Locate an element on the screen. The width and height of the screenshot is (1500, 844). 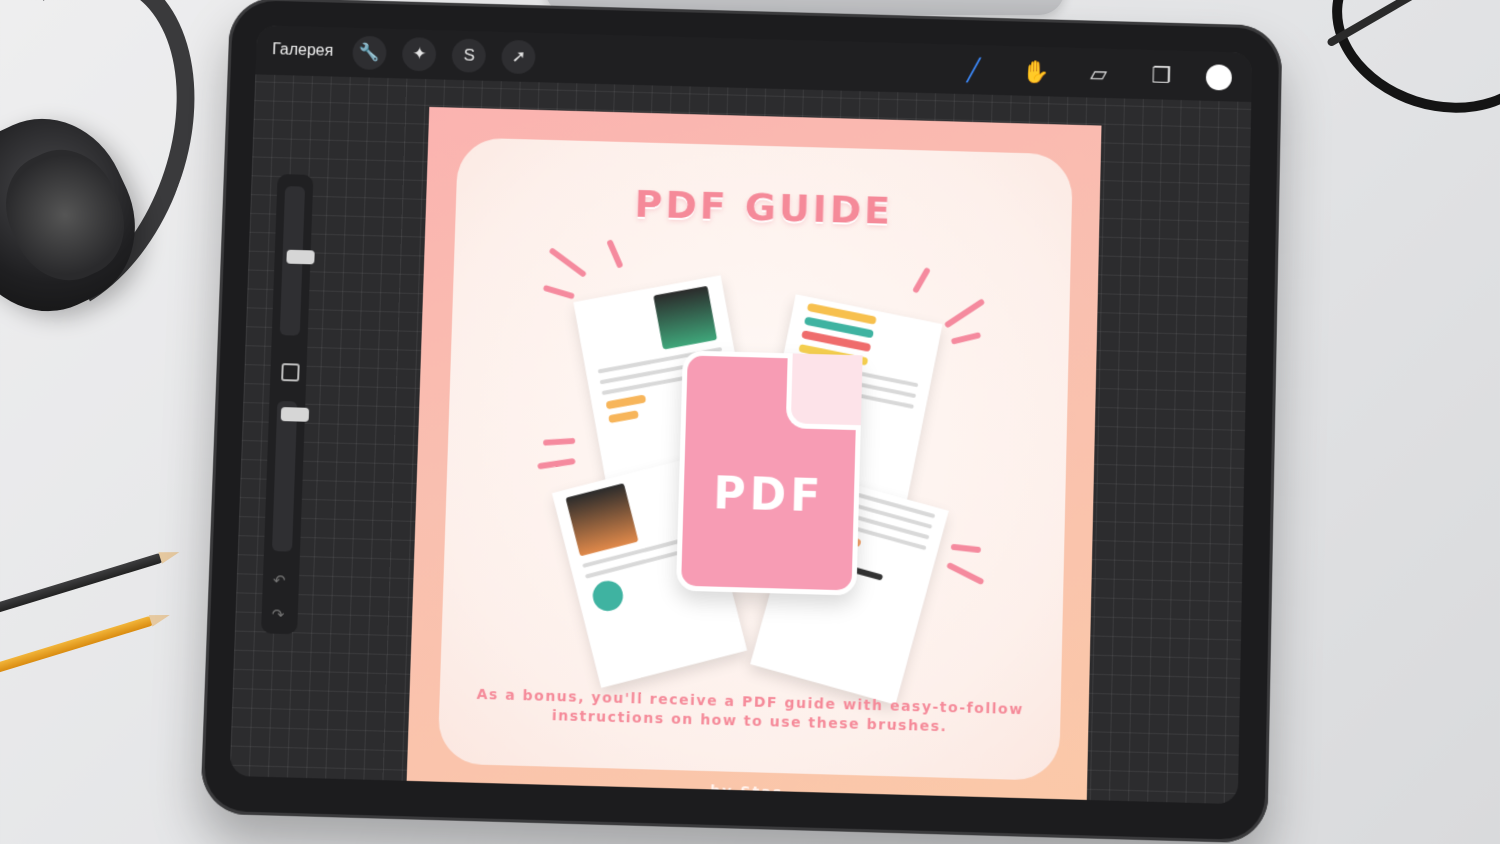
layers-icon: ❐ is located at coordinates (1161, 76).